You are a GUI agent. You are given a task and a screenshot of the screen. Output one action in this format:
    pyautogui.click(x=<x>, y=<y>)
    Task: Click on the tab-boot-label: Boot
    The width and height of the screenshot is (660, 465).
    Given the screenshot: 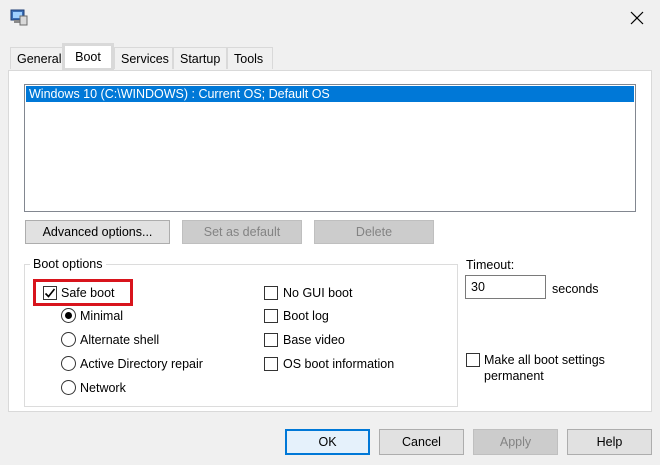 What is the action you would take?
    pyautogui.click(x=88, y=57)
    